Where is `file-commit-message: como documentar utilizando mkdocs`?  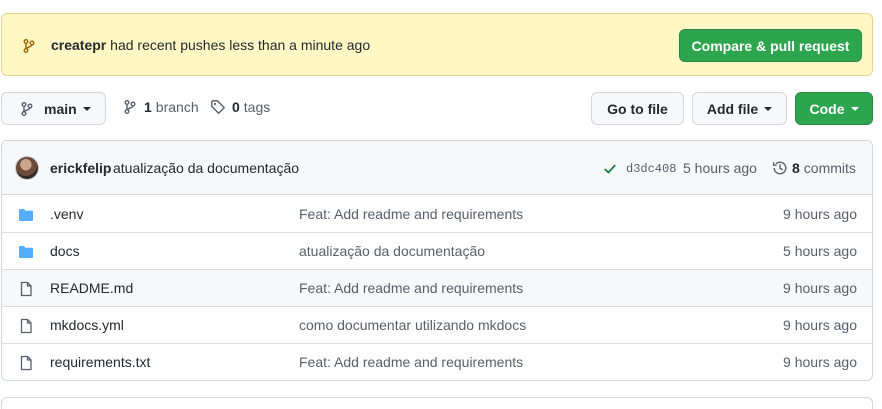 file-commit-message: como documentar utilizando mkdocs is located at coordinates (412, 325).